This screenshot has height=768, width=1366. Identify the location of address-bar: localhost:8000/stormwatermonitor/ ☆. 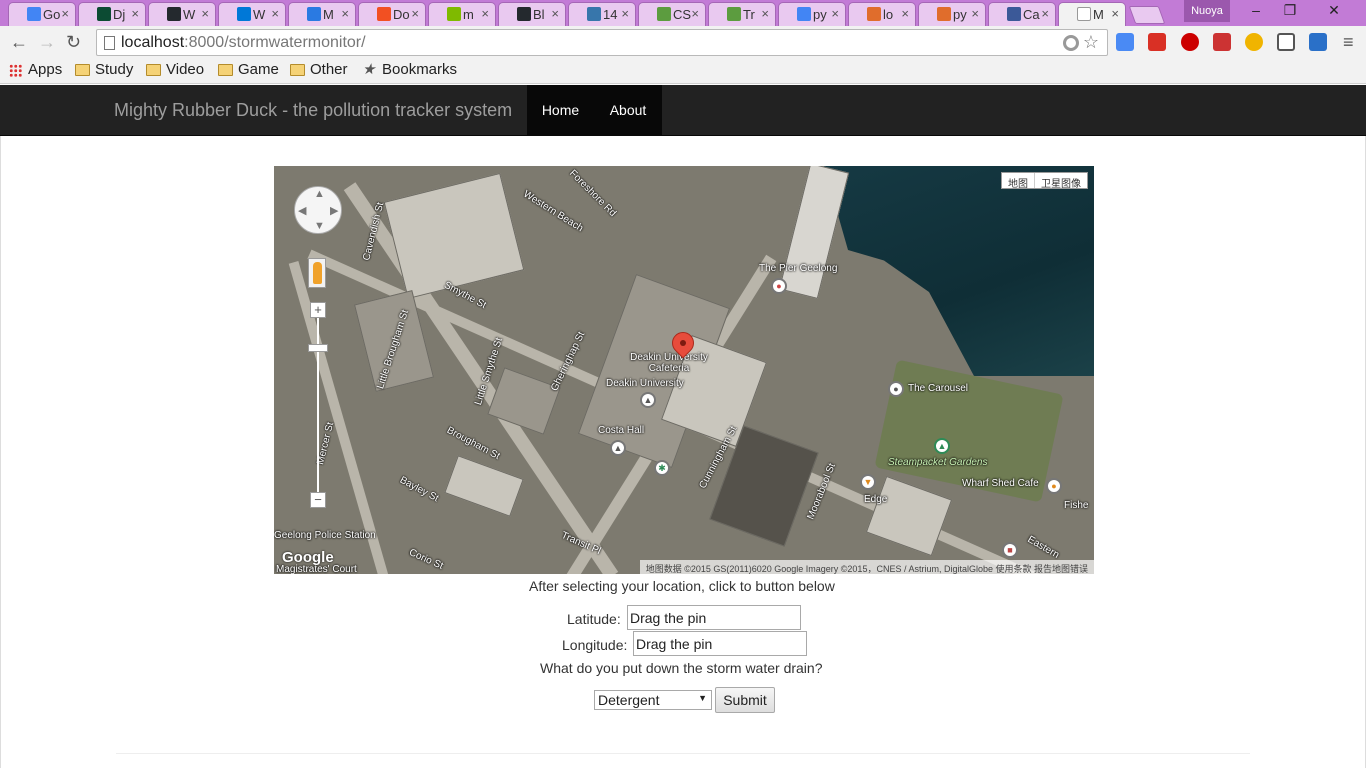
(602, 42).